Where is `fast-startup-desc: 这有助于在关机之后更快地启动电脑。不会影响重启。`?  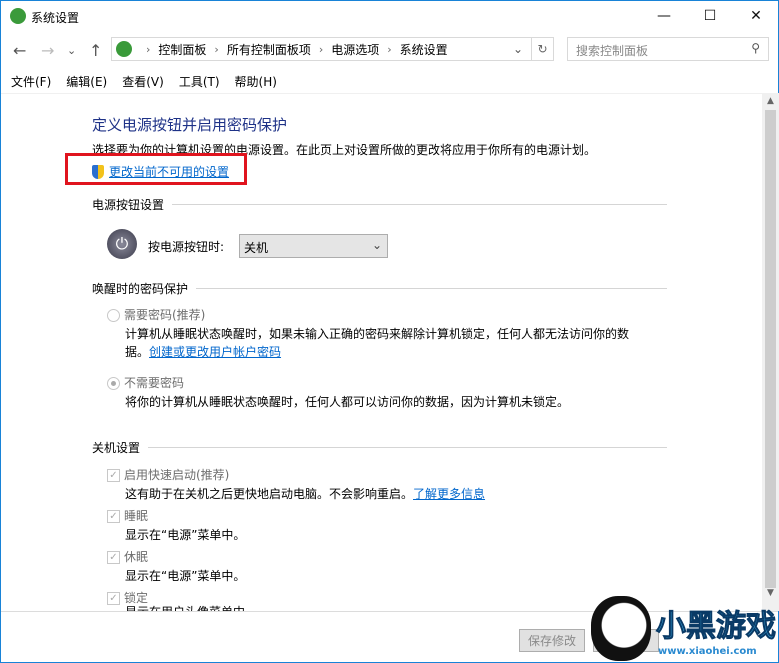 fast-startup-desc: 这有助于在关机之后更快地启动电脑。不会影响重启。 is located at coordinates (269, 494).